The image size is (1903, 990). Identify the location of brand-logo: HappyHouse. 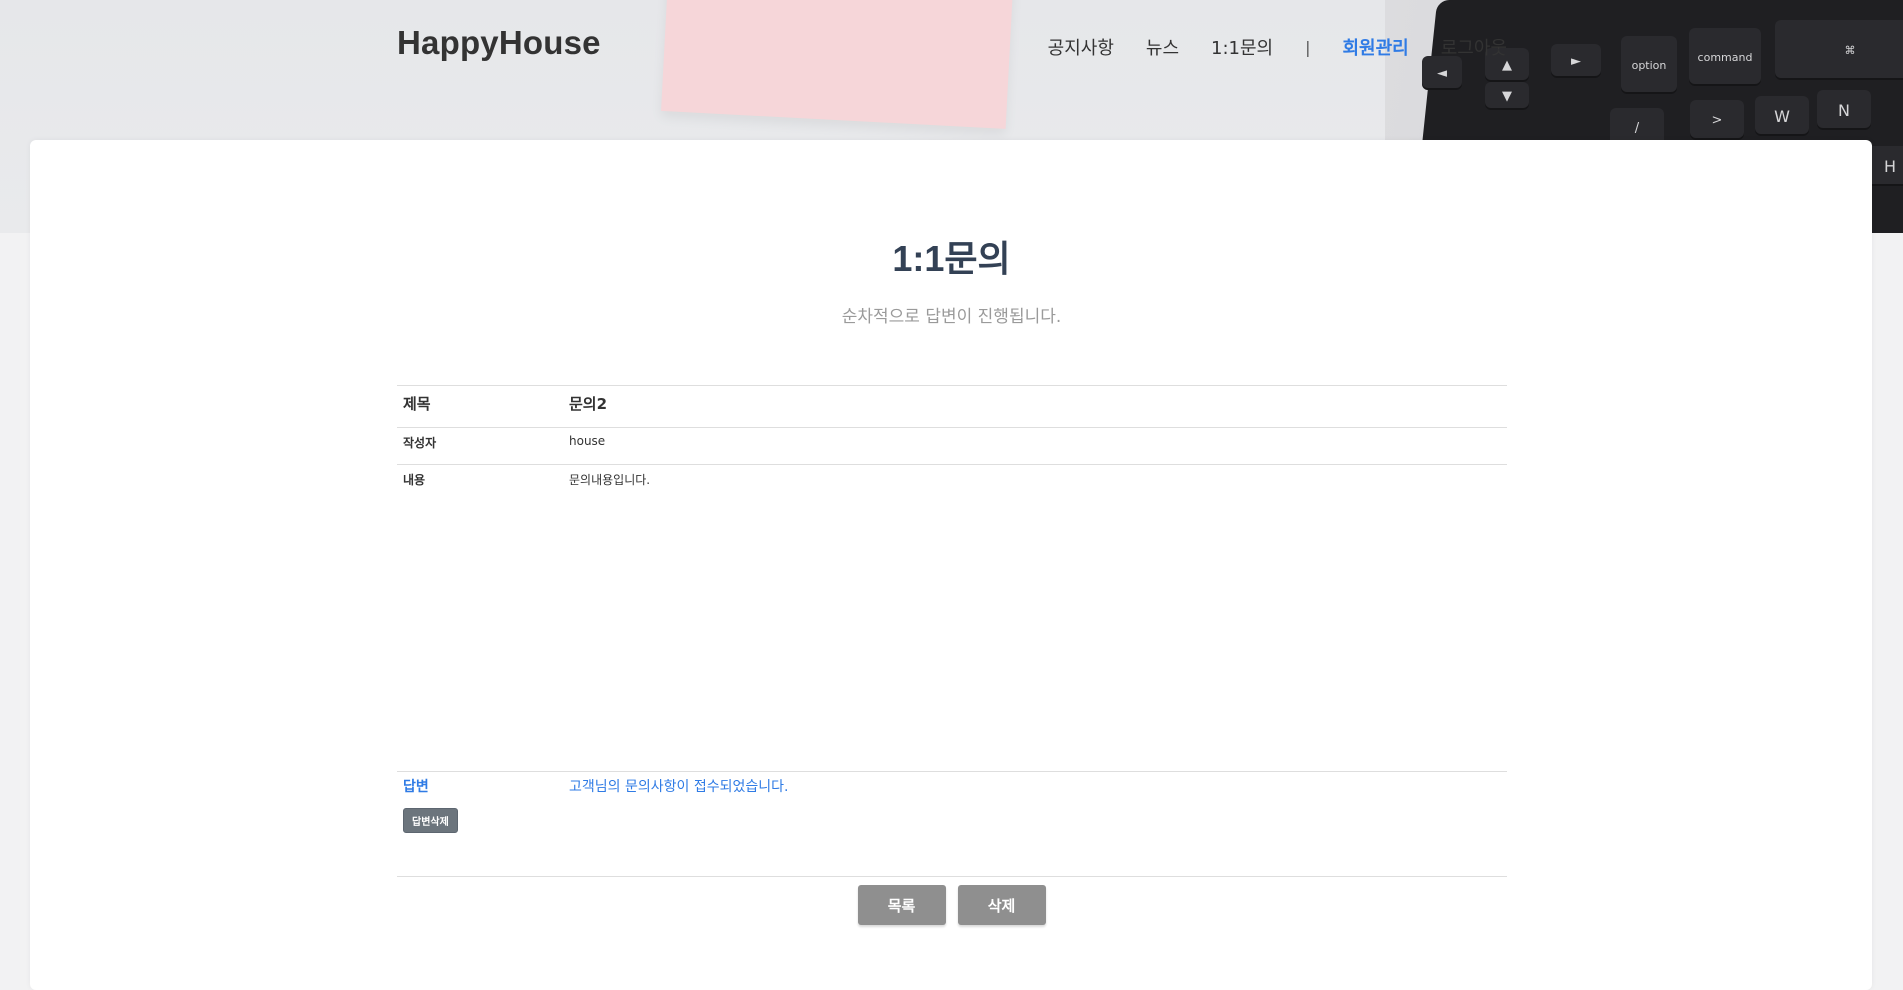
(499, 43).